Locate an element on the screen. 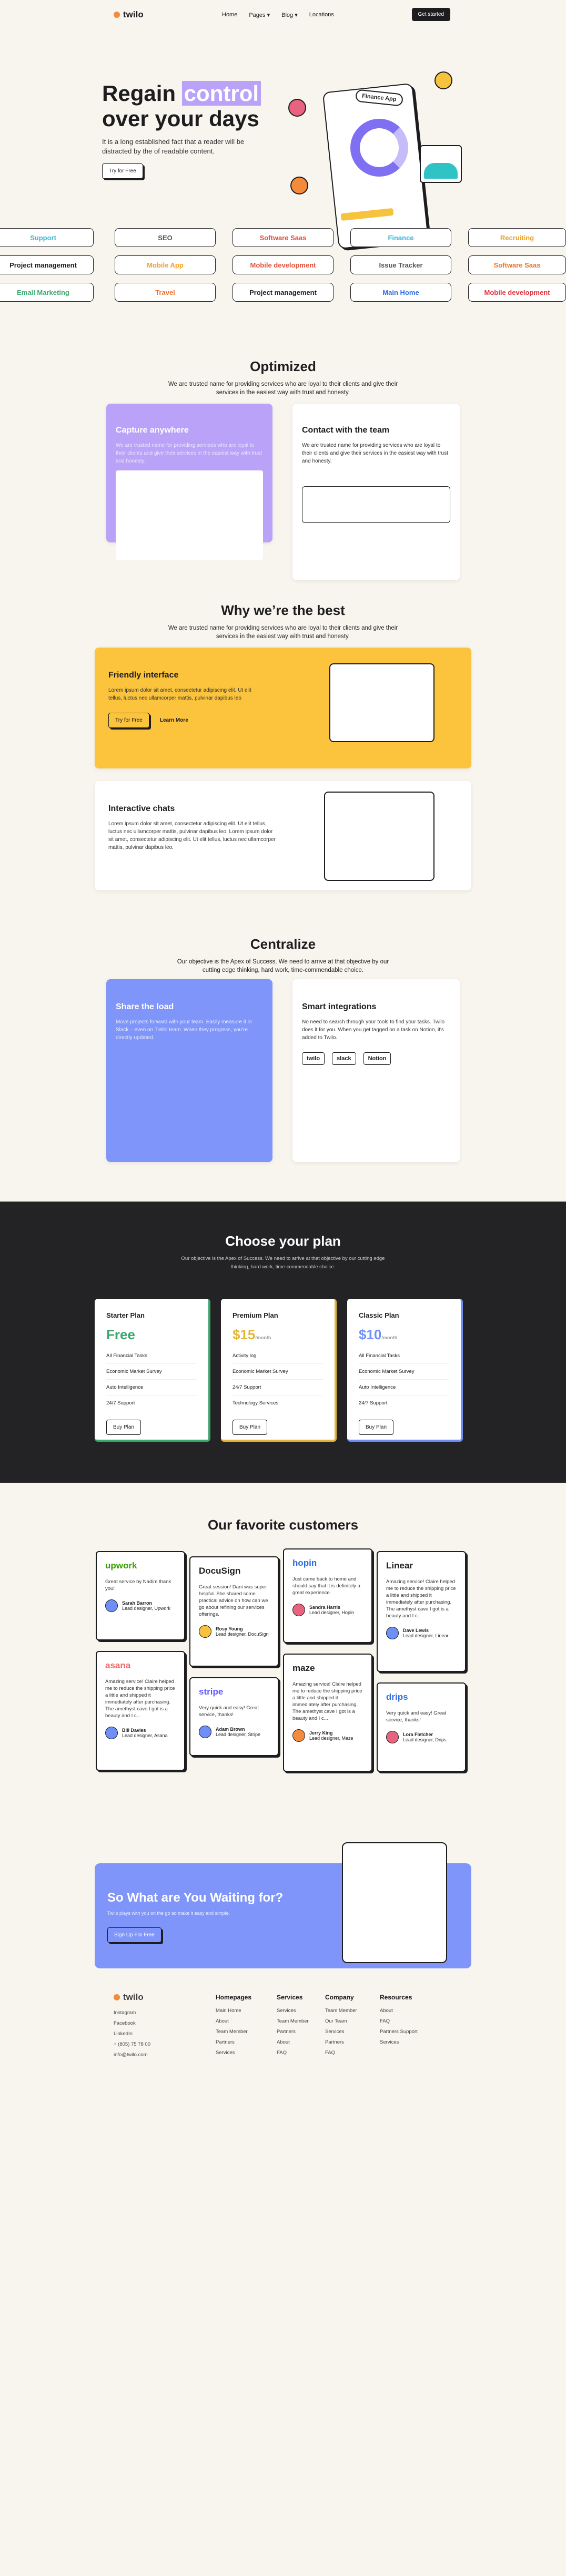  linkedin-link: LinkedIn is located at coordinates (132, 2034).